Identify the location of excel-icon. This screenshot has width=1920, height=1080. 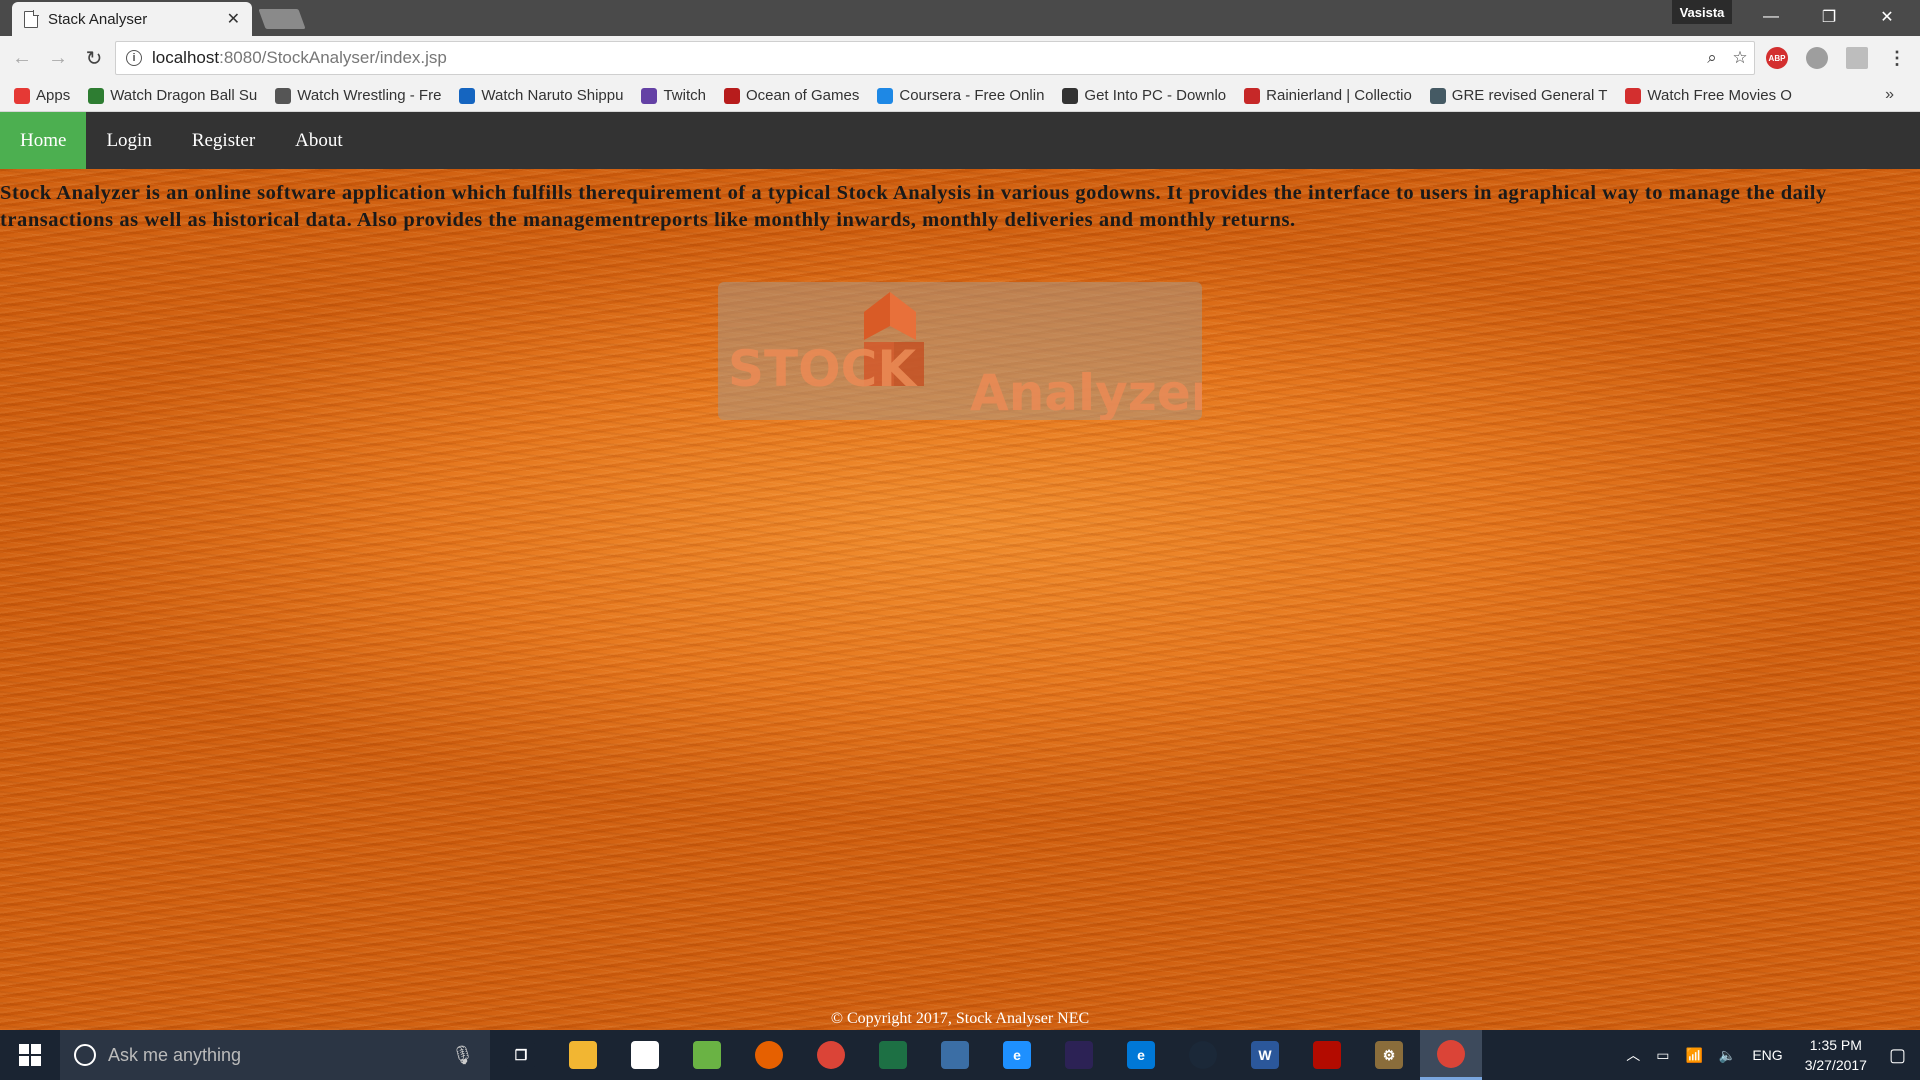
(893, 1055).